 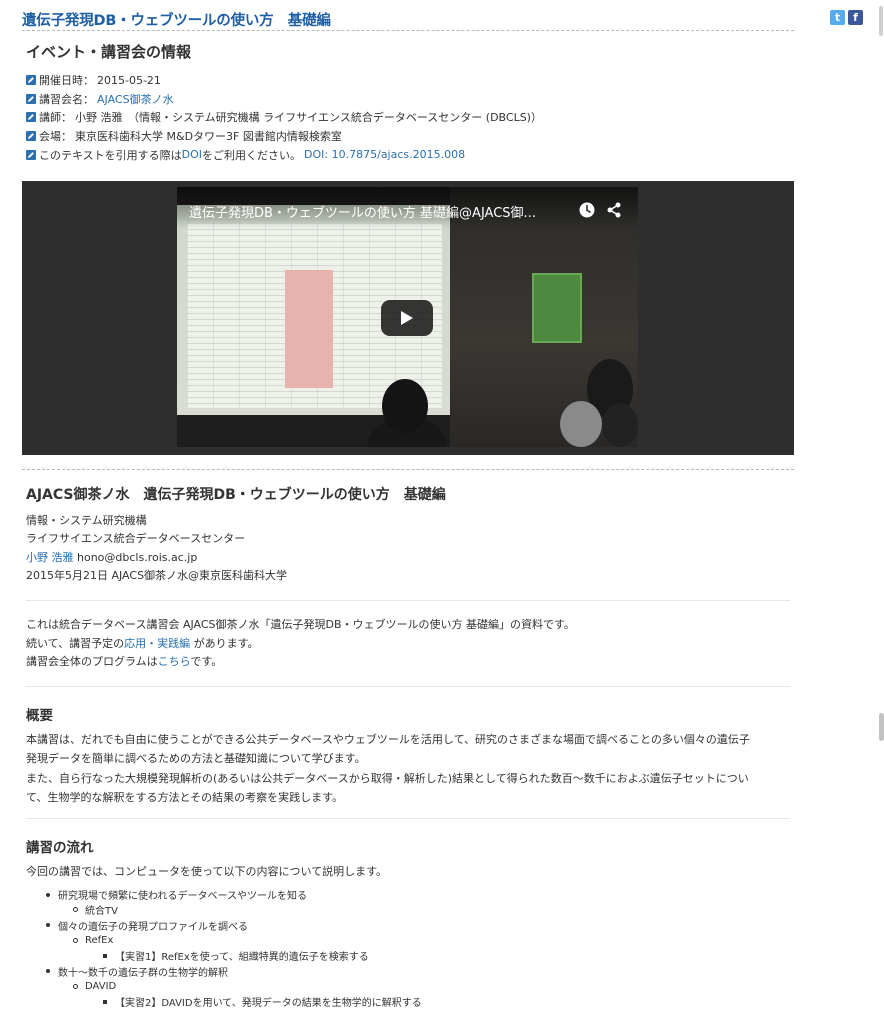 What do you see at coordinates (384, 154) in the screenshot?
I see `doi-value-link: DOI: 10.7875/ajacs.2015.008` at bounding box center [384, 154].